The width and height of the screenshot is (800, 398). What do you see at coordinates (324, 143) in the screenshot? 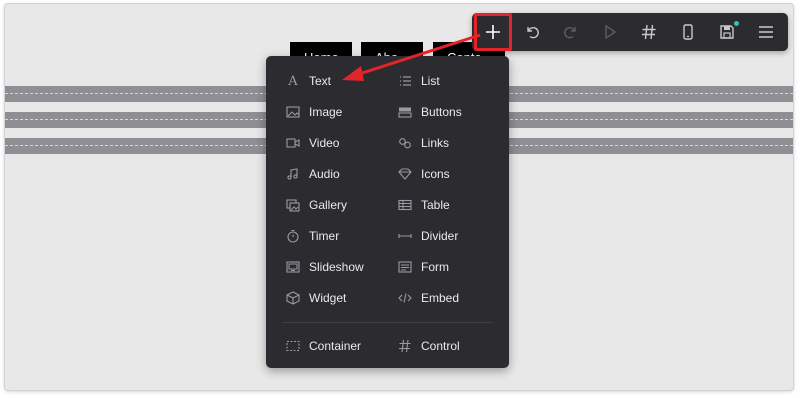
I see `menu-item-label: Video` at bounding box center [324, 143].